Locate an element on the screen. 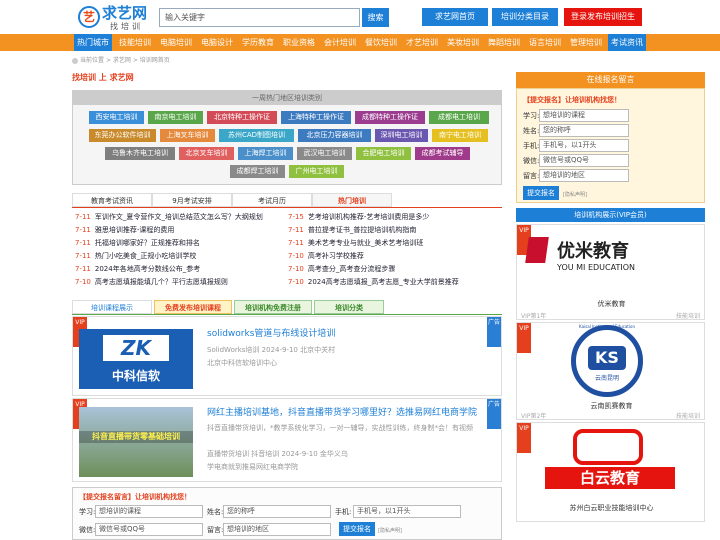 Image resolution: width=720 pixels, height=540 pixels. site-logo: 艺 求艺网 找培训 is located at coordinates (112, 18).